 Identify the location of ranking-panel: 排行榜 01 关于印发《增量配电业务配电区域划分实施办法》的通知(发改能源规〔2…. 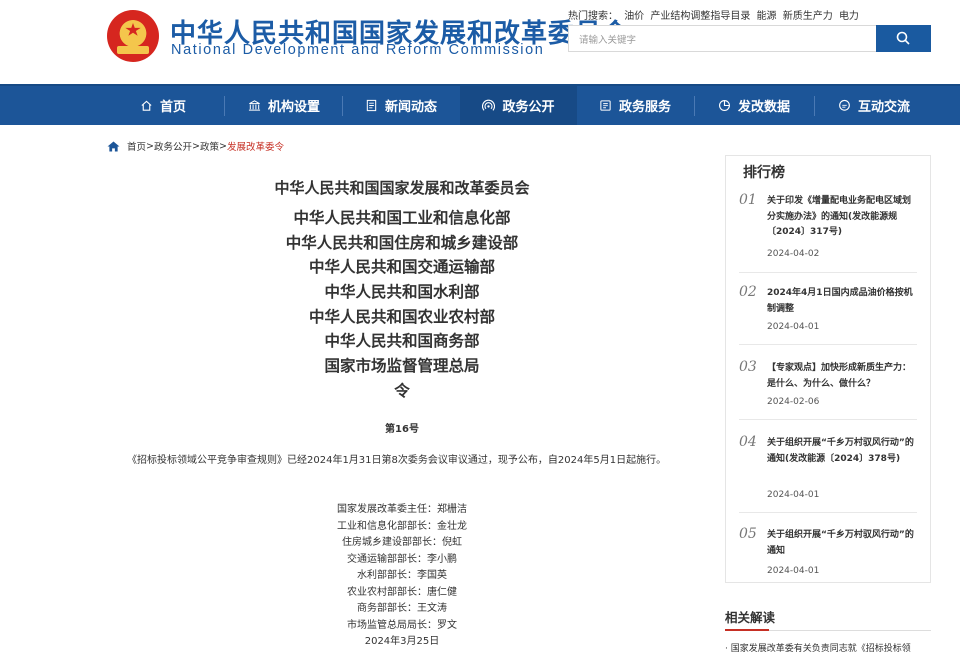
(828, 369).